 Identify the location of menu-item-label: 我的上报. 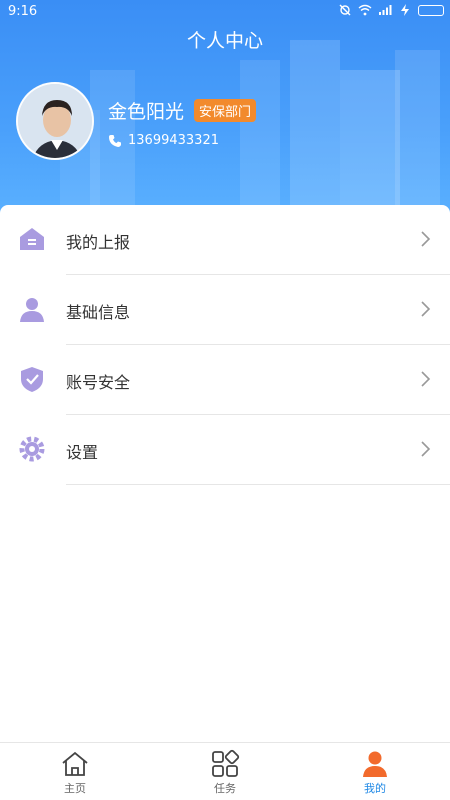
(98, 242).